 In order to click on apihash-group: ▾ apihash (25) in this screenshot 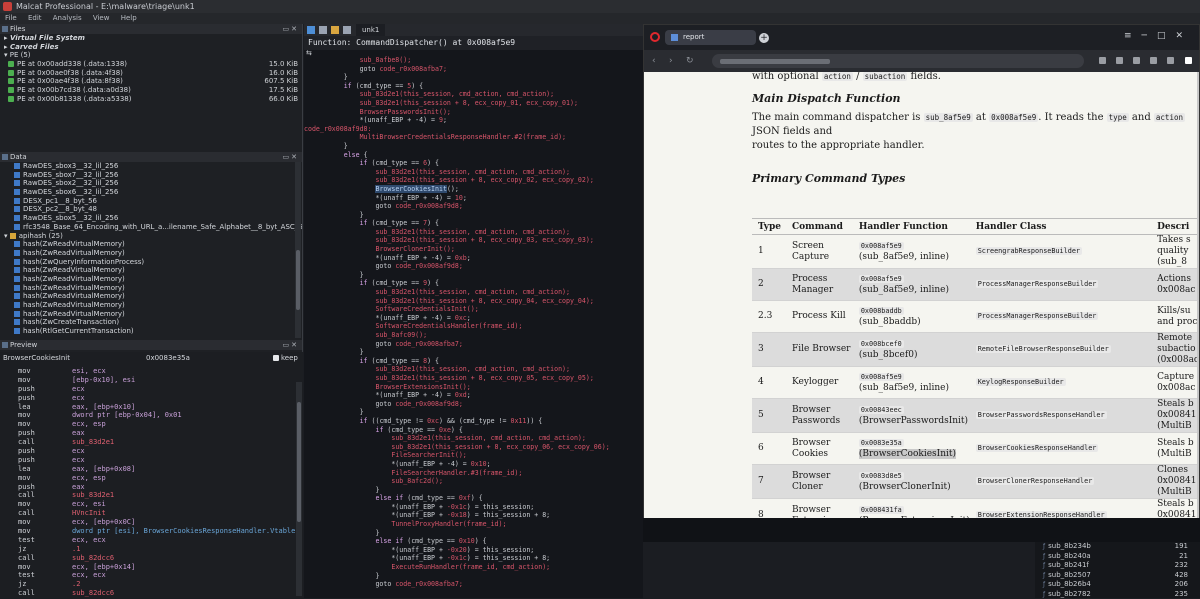, I will do `click(151, 236)`.